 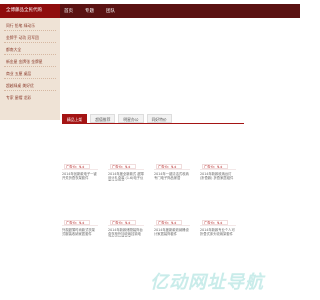 I want to click on product-card: 广告价：¥.¢ 2014年度新款收纳桶设计家居装饰套件, so click(x=172, y=211).